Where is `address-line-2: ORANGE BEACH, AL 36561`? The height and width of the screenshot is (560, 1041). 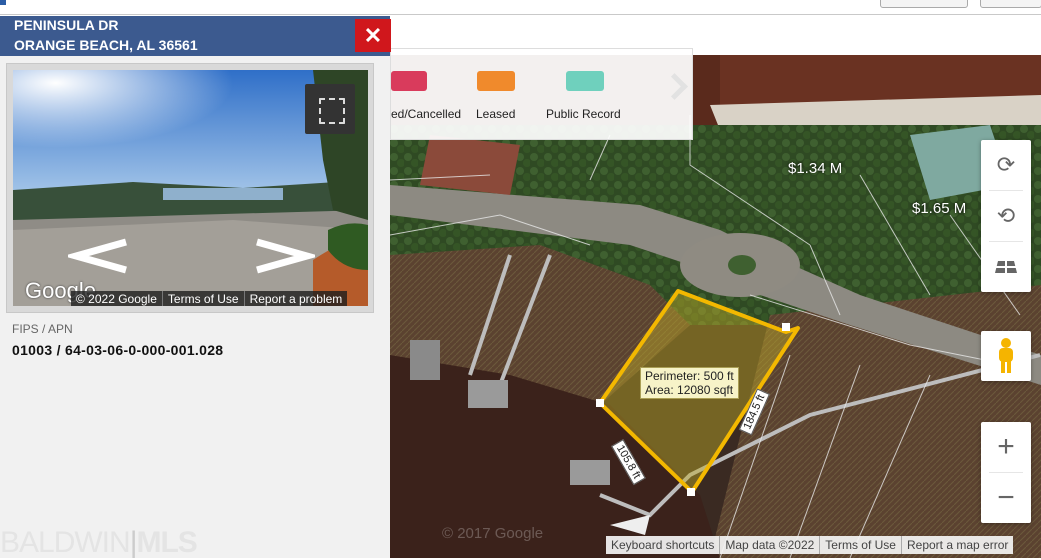
address-line-2: ORANGE BEACH, AL 36561 is located at coordinates (106, 45).